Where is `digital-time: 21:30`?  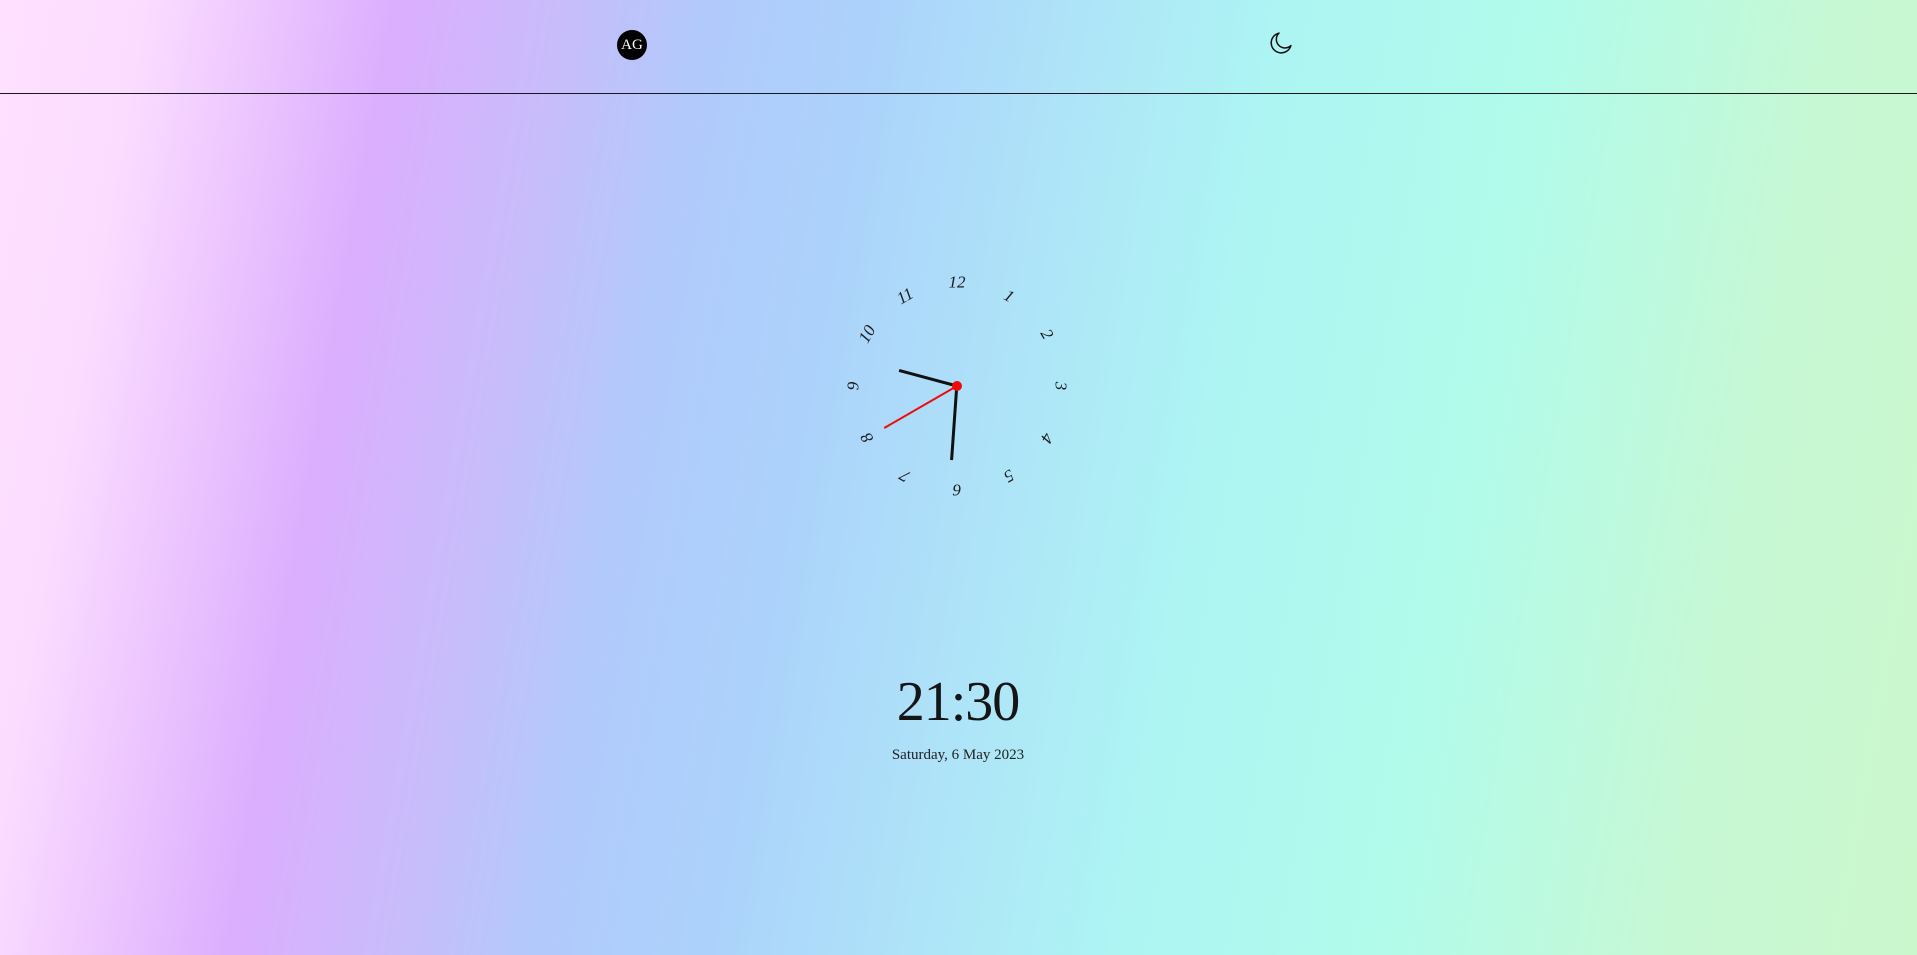
digital-time: 21:30 is located at coordinates (958, 702).